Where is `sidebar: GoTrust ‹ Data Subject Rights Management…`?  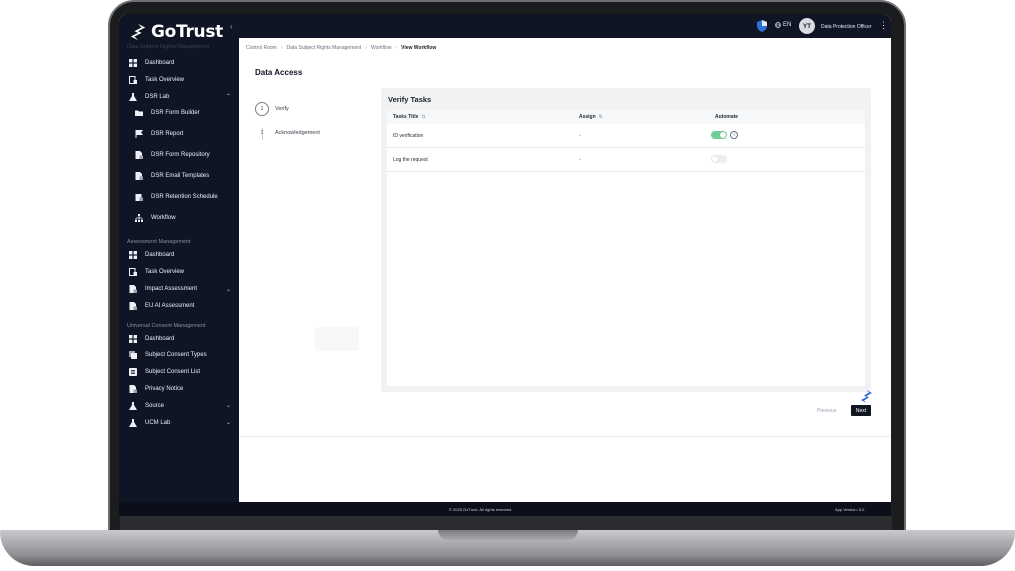
sidebar: GoTrust ‹ Data Subject Rights Management… is located at coordinates (179, 258).